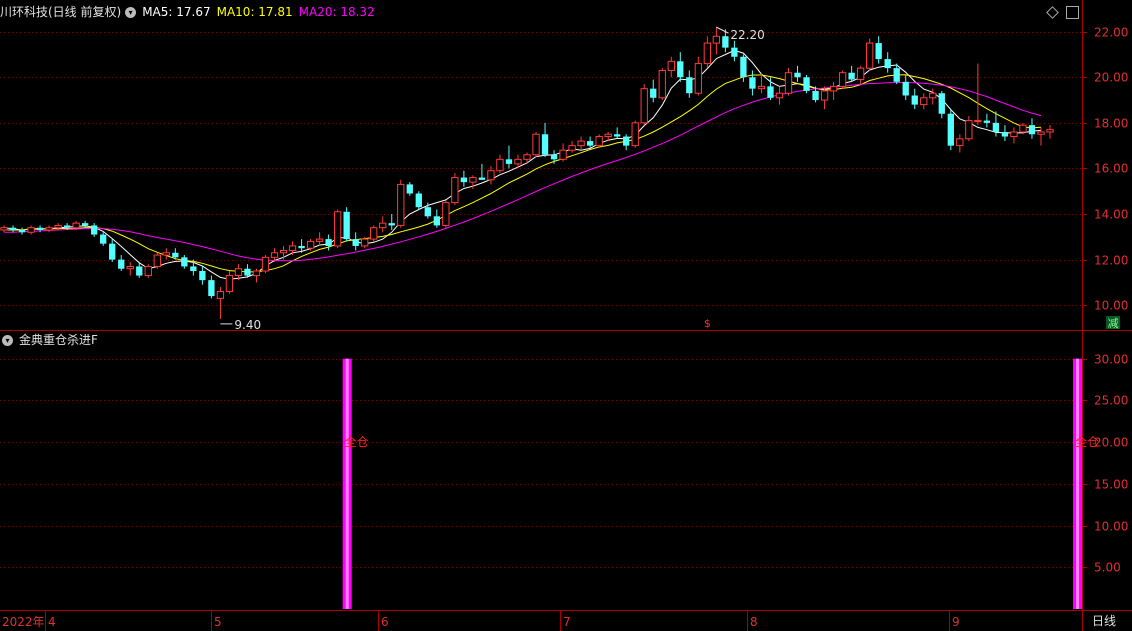 The width and height of the screenshot is (1132, 631). Describe the element at coordinates (52, 622) in the screenshot. I see `month-label: 4` at that location.